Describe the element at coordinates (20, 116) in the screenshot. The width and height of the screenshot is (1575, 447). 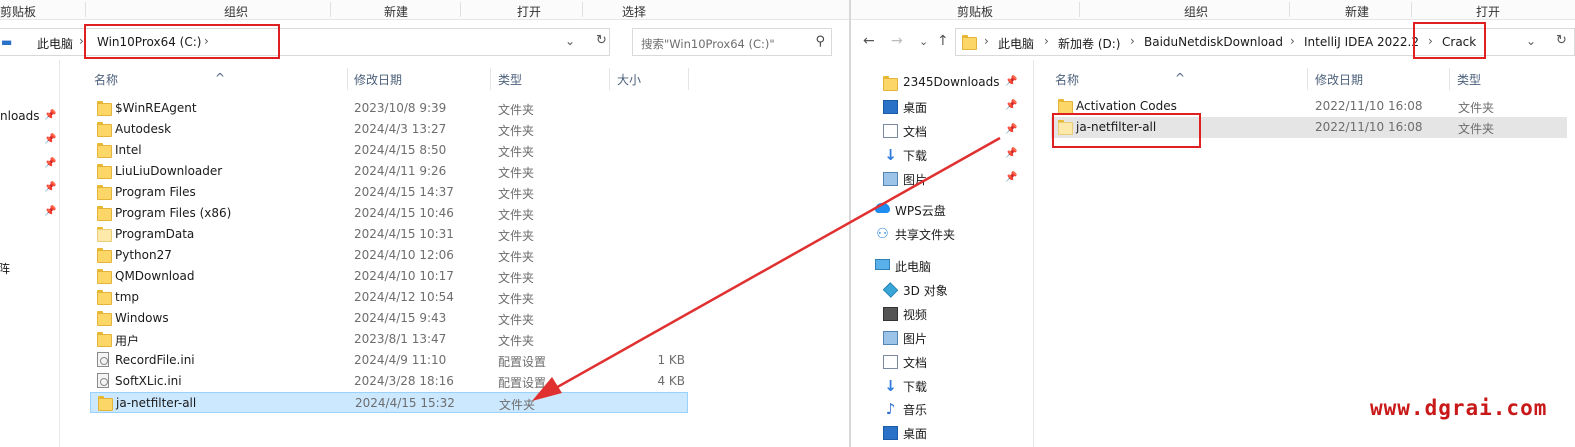
I see `nav-item-downloads: nloads` at that location.